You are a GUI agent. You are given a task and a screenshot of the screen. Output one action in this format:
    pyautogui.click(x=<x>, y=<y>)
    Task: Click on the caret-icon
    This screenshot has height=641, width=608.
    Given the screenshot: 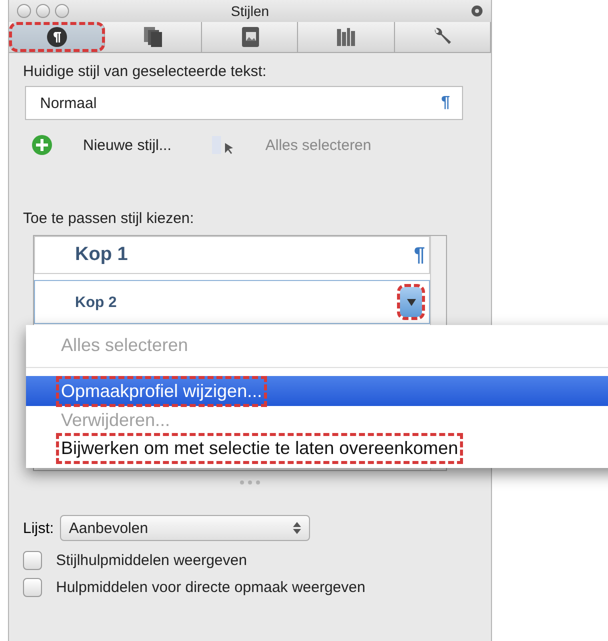 What is the action you would take?
    pyautogui.click(x=411, y=302)
    